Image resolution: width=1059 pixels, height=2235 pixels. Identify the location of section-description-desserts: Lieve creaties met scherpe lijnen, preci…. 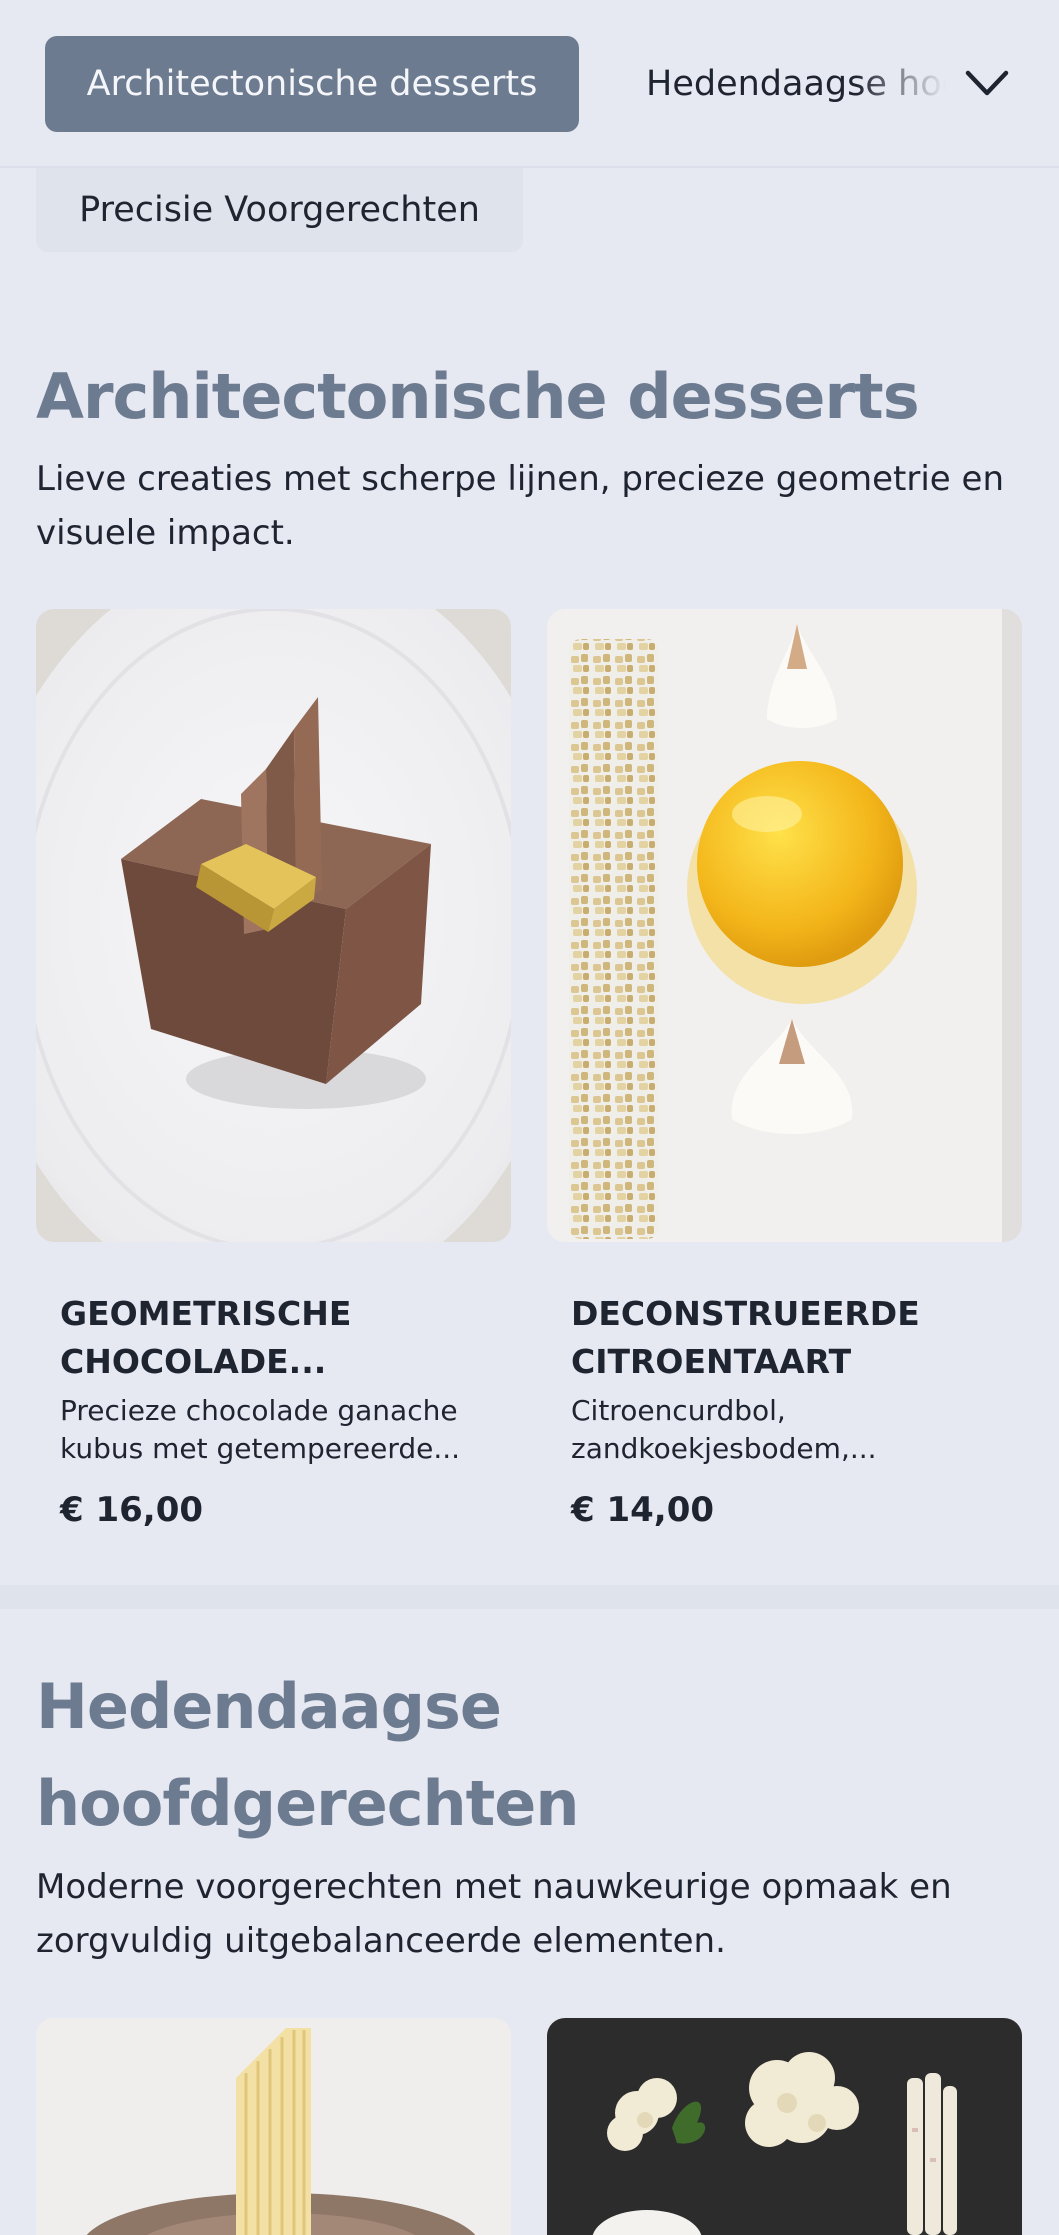
(520, 506).